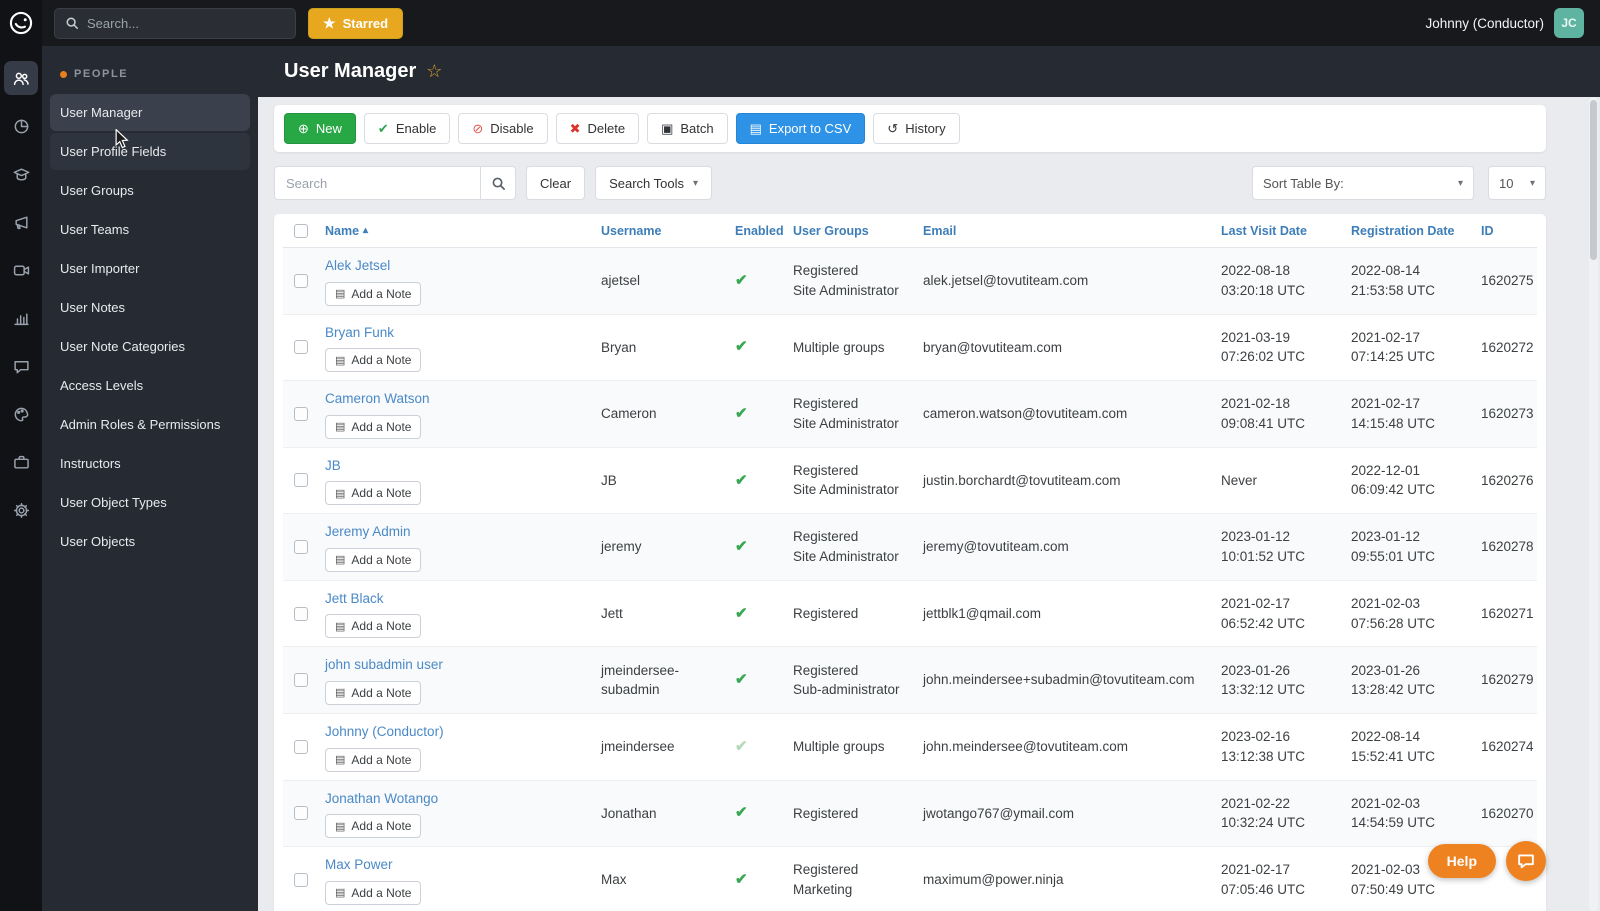 The image size is (1600, 911). What do you see at coordinates (407, 128) in the screenshot?
I see `enable-button: ✔ Enable` at bounding box center [407, 128].